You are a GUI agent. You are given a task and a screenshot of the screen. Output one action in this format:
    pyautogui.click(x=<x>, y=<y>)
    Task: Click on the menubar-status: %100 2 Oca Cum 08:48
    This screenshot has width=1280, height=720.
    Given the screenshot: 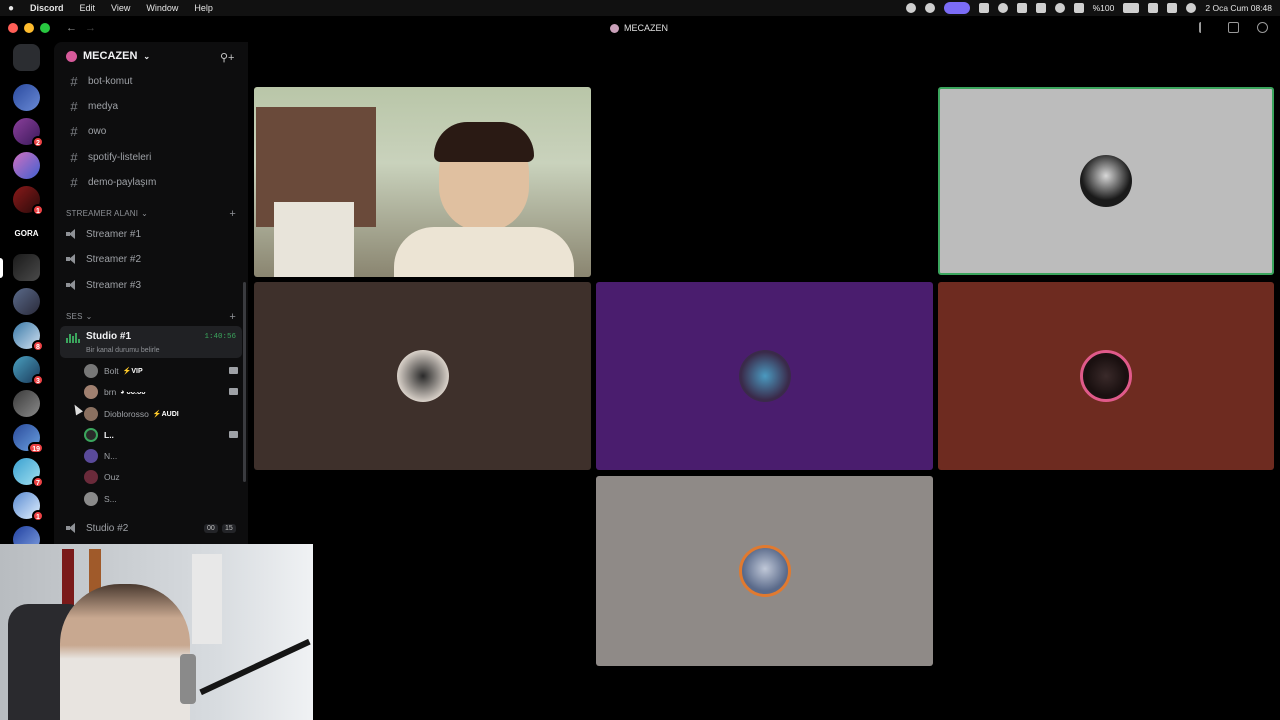 What is the action you would take?
    pyautogui.click(x=1088, y=8)
    